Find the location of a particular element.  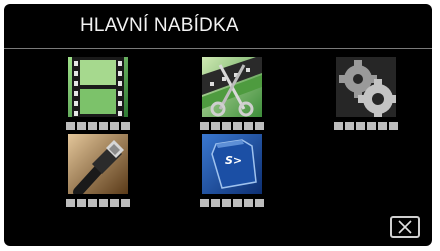

close-icon is located at coordinates (405, 227).